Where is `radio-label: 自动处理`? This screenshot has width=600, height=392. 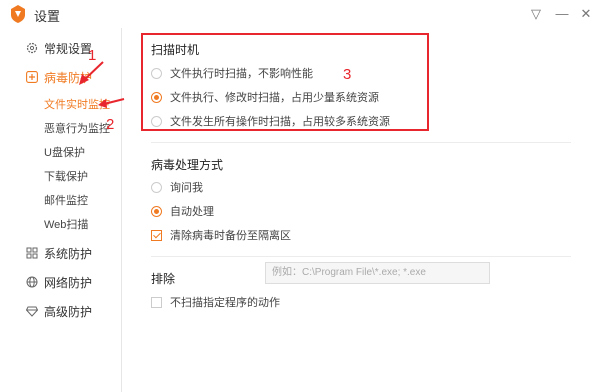 radio-label: 自动处理 is located at coordinates (192, 212).